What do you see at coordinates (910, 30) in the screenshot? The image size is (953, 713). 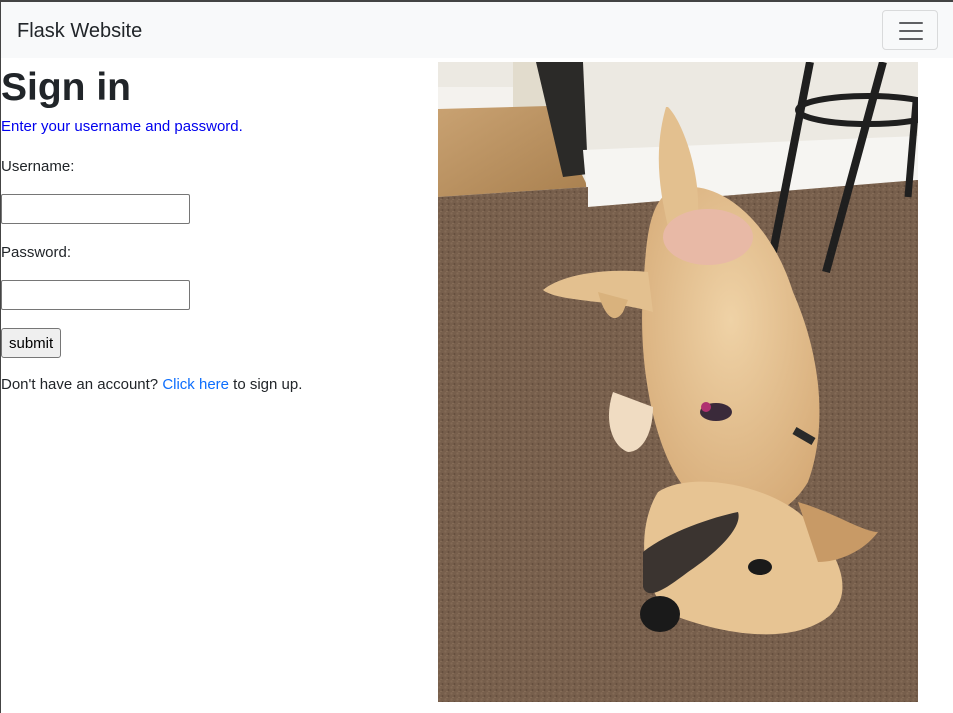 I see `navbar-toggler-button` at bounding box center [910, 30].